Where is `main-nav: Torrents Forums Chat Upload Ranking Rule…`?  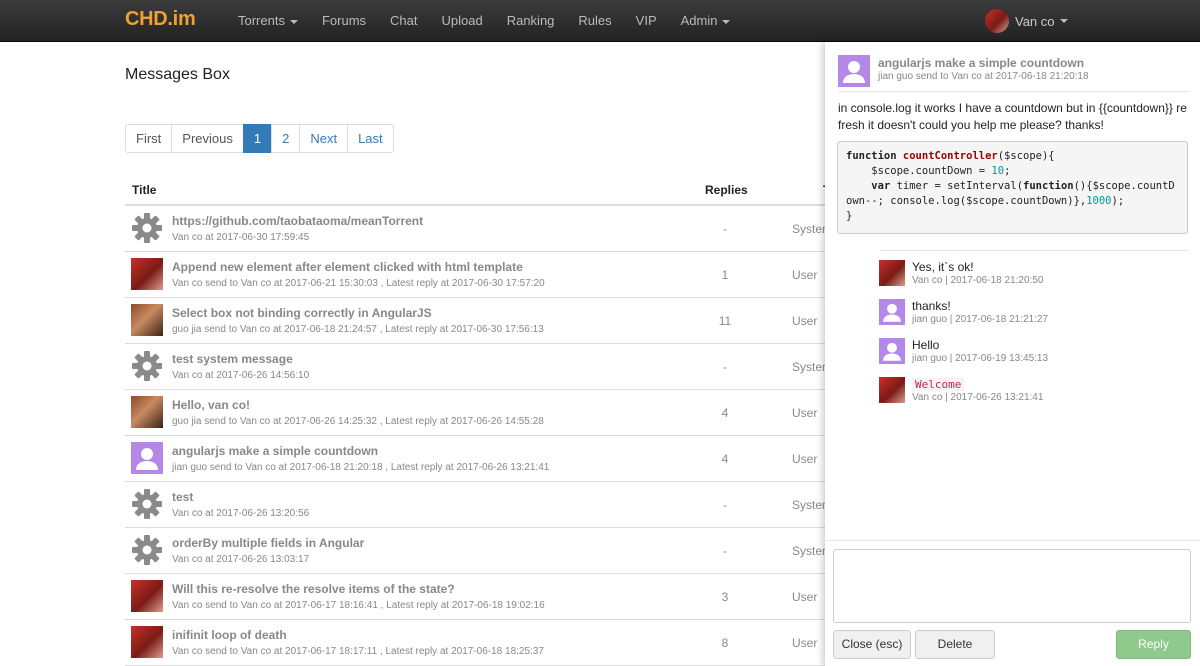 main-nav: Torrents Forums Chat Upload Ranking Rule… is located at coordinates (484, 21).